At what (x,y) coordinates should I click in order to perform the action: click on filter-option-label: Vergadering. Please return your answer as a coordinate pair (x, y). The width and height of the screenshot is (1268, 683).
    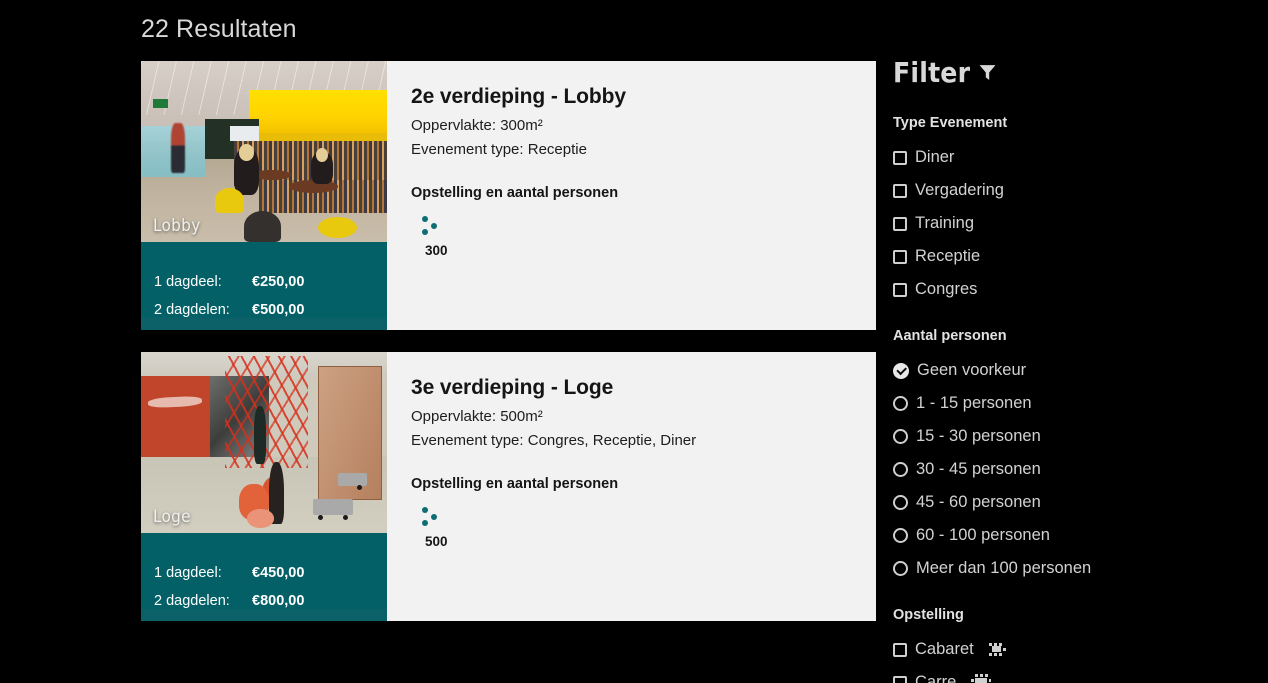
    Looking at the image, I should click on (959, 190).